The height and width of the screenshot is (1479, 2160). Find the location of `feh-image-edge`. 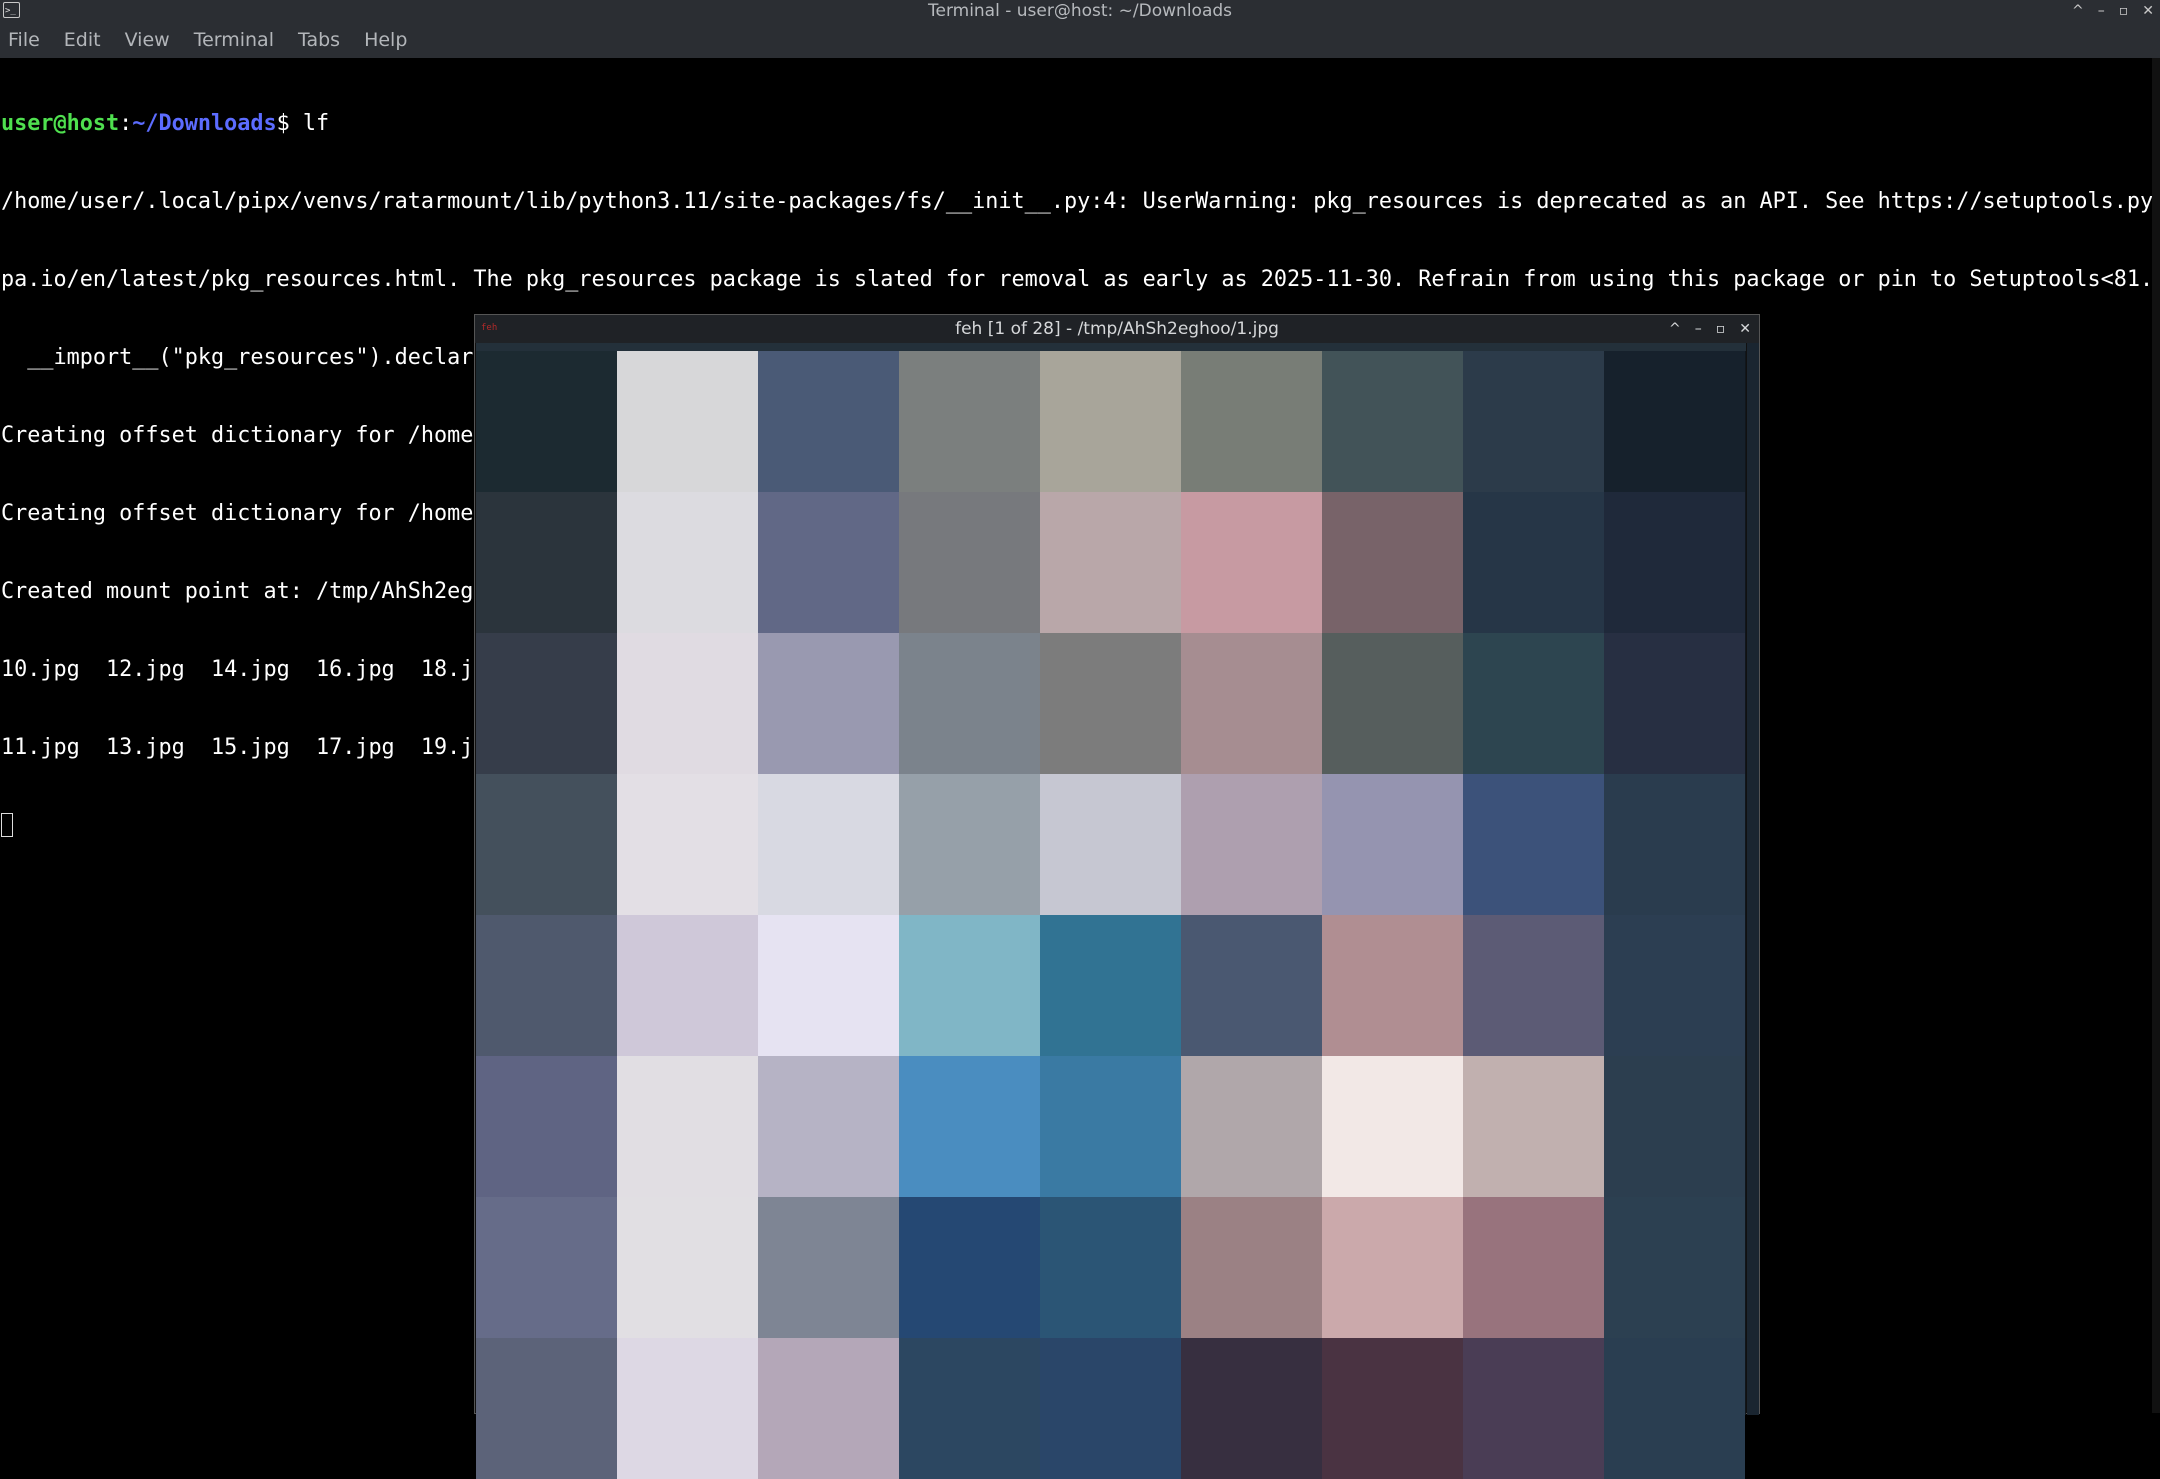

feh-image-edge is located at coordinates (1753, 879).